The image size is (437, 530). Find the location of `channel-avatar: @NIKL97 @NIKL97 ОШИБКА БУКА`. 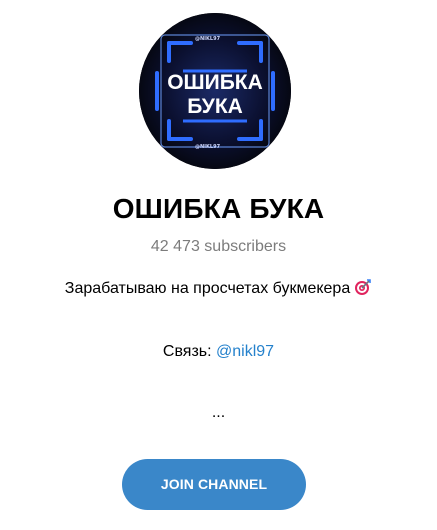

channel-avatar: @NIKL97 @NIKL97 ОШИБКА БУКА is located at coordinates (215, 91).